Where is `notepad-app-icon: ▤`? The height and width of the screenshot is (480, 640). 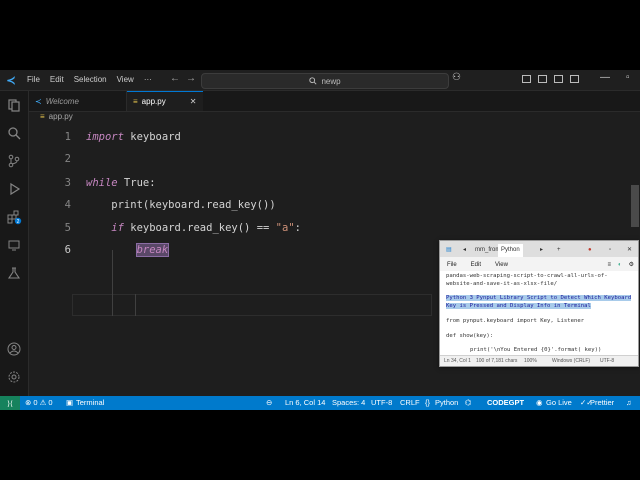 notepad-app-icon: ▤ is located at coordinates (449, 250).